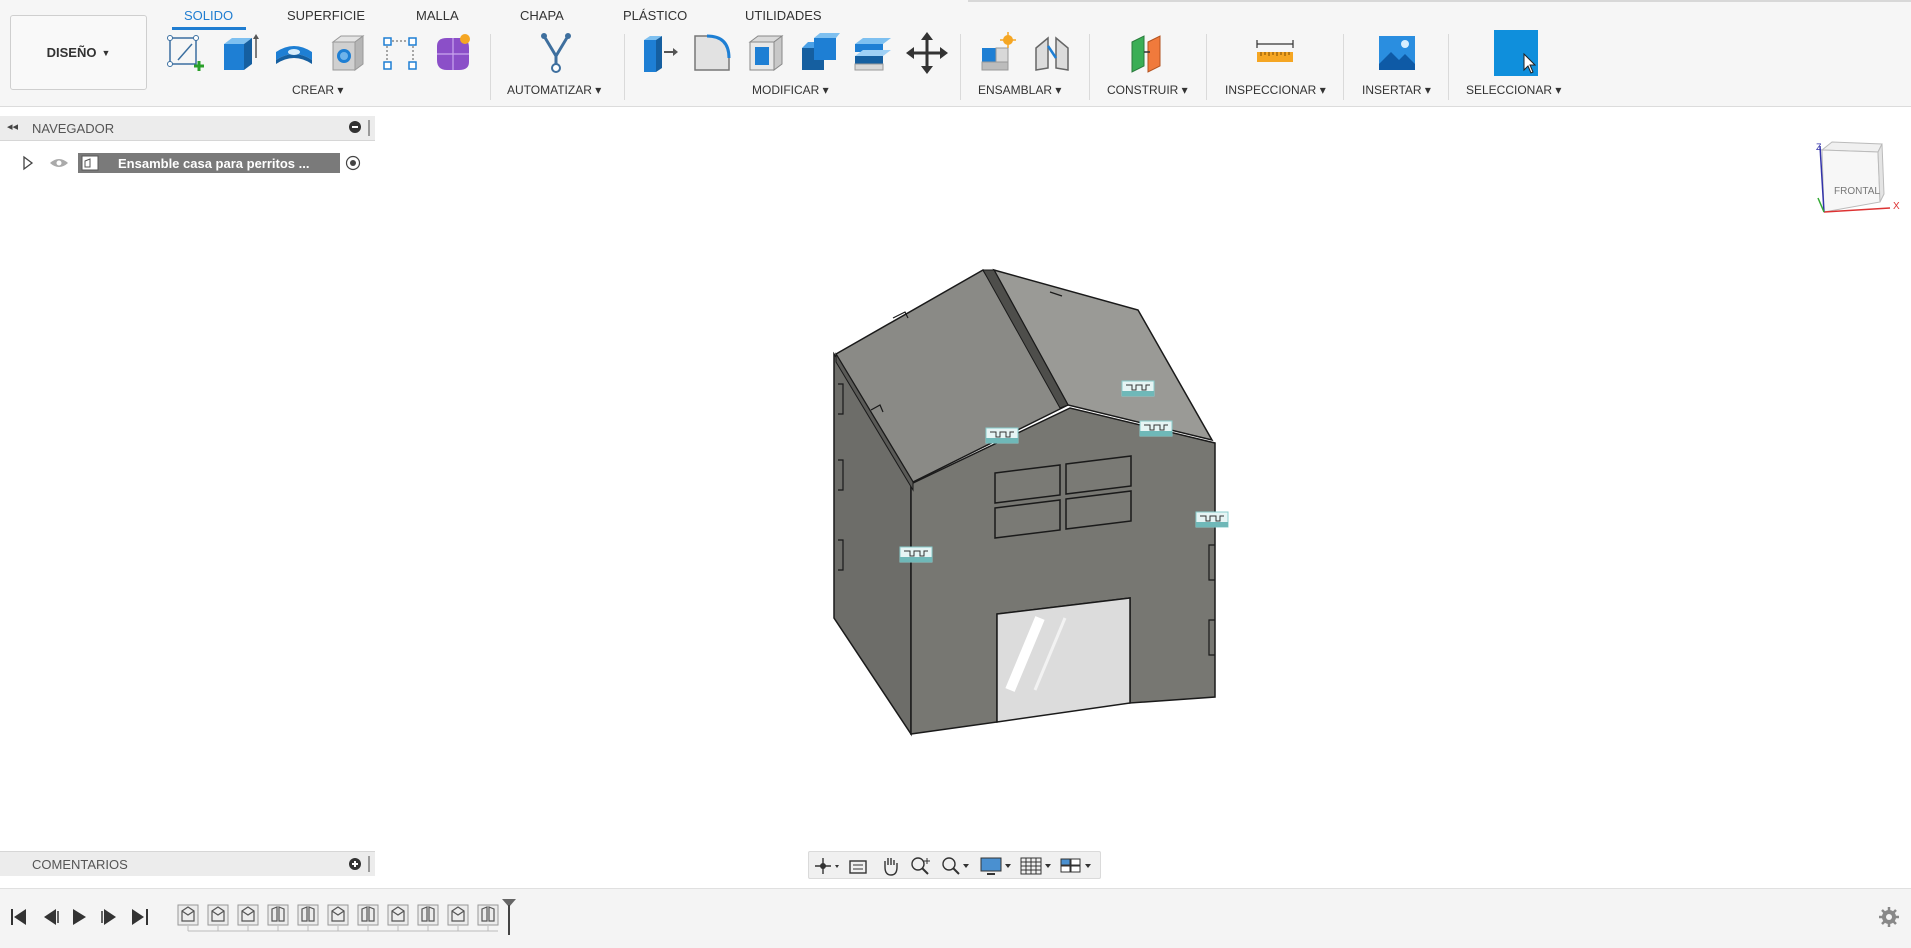 Image resolution: width=1911 pixels, height=948 pixels. I want to click on group-ensamblar: ENSAMBLAR ▾, so click(1019, 90).